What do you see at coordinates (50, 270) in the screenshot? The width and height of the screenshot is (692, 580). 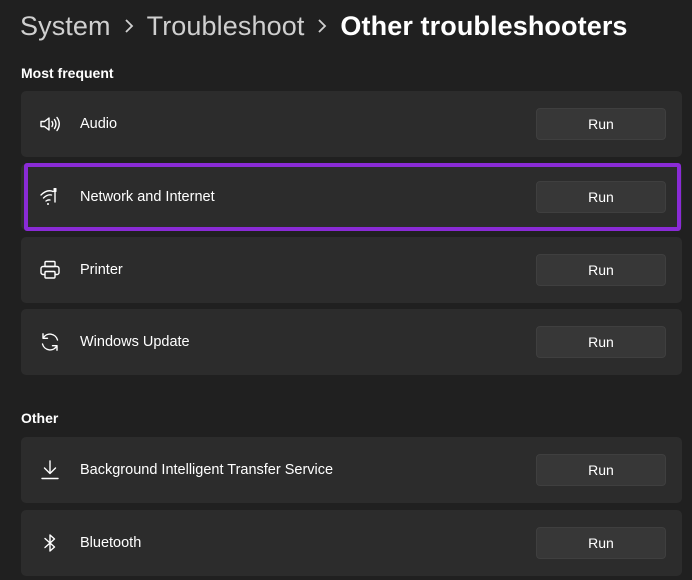 I see `printer-icon` at bounding box center [50, 270].